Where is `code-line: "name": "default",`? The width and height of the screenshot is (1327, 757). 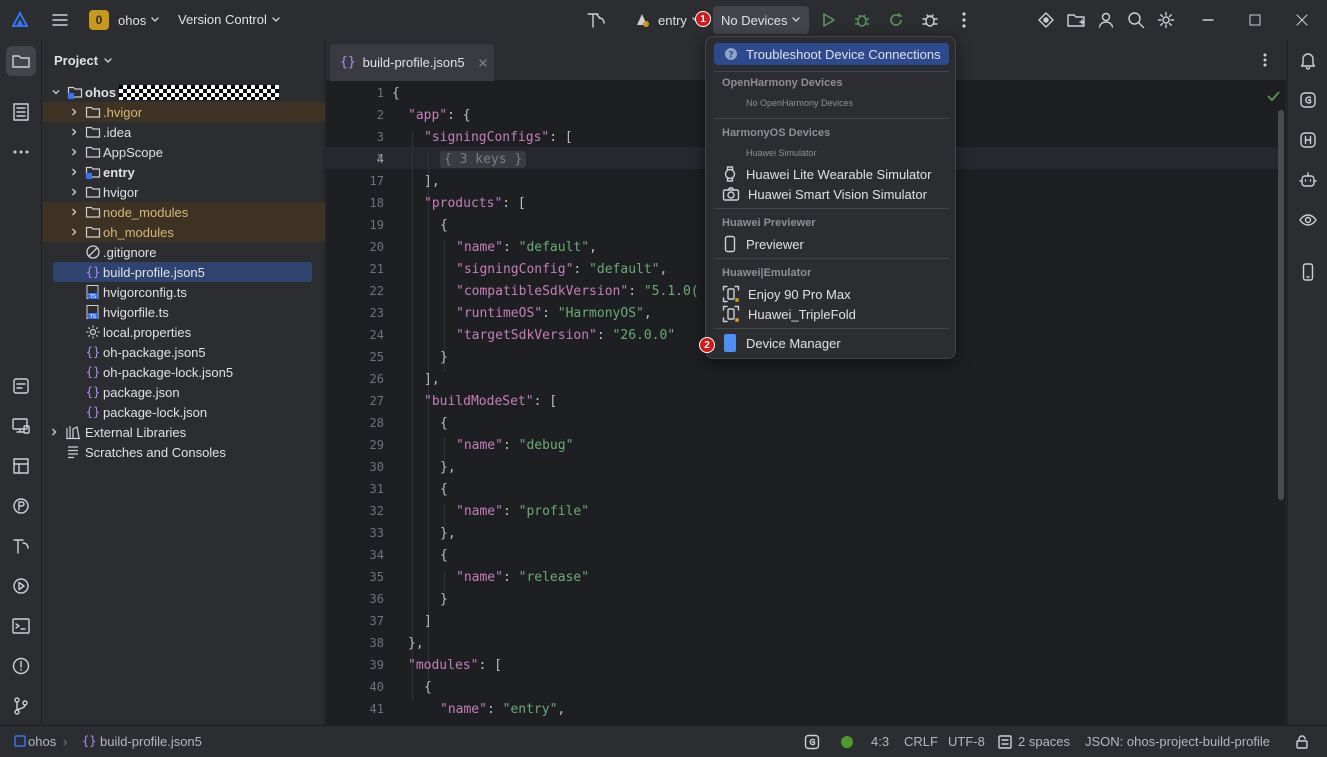
code-line: "name": "default", is located at coordinates (526, 247).